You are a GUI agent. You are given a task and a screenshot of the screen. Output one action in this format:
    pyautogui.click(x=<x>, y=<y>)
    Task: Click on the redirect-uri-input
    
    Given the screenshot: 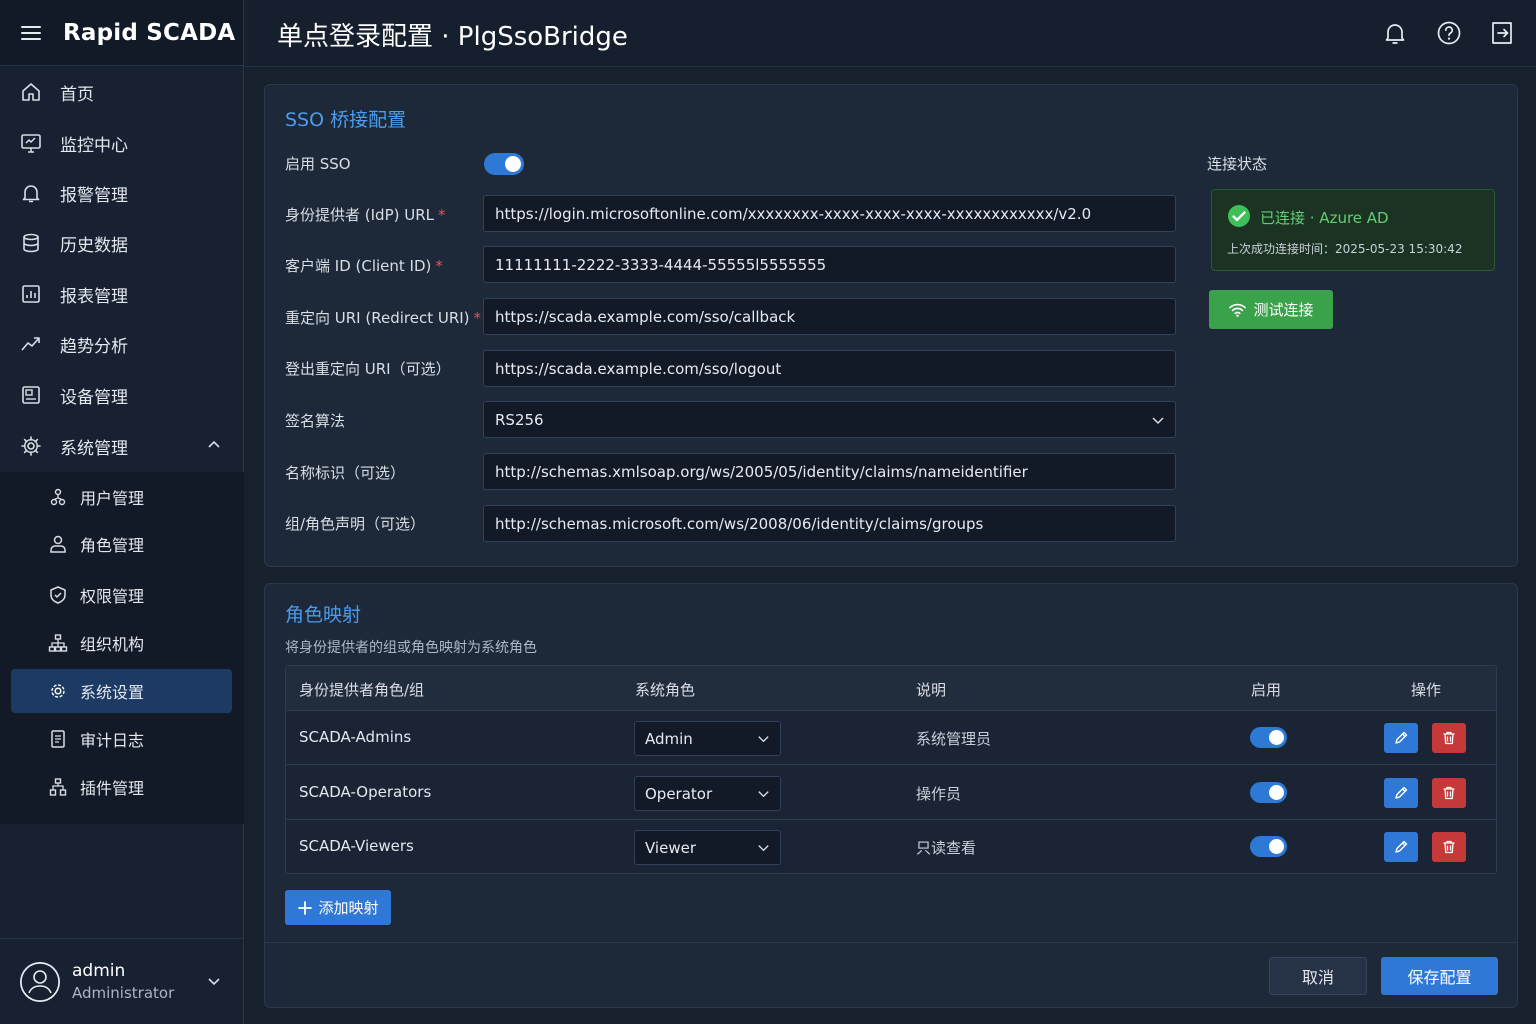 What is the action you would take?
    pyautogui.click(x=829, y=316)
    